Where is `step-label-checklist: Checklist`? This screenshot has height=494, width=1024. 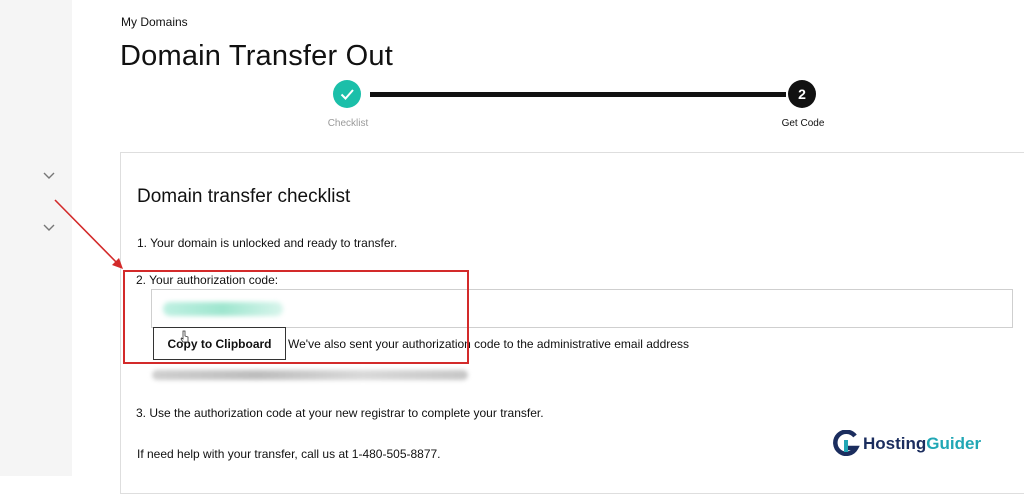 step-label-checklist: Checklist is located at coordinates (348, 123).